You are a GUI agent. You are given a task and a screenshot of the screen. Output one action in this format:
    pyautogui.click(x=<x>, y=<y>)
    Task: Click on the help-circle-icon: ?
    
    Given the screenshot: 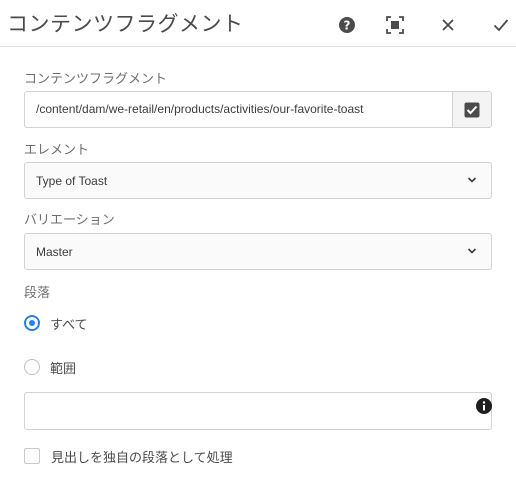 What is the action you would take?
    pyautogui.click(x=347, y=25)
    